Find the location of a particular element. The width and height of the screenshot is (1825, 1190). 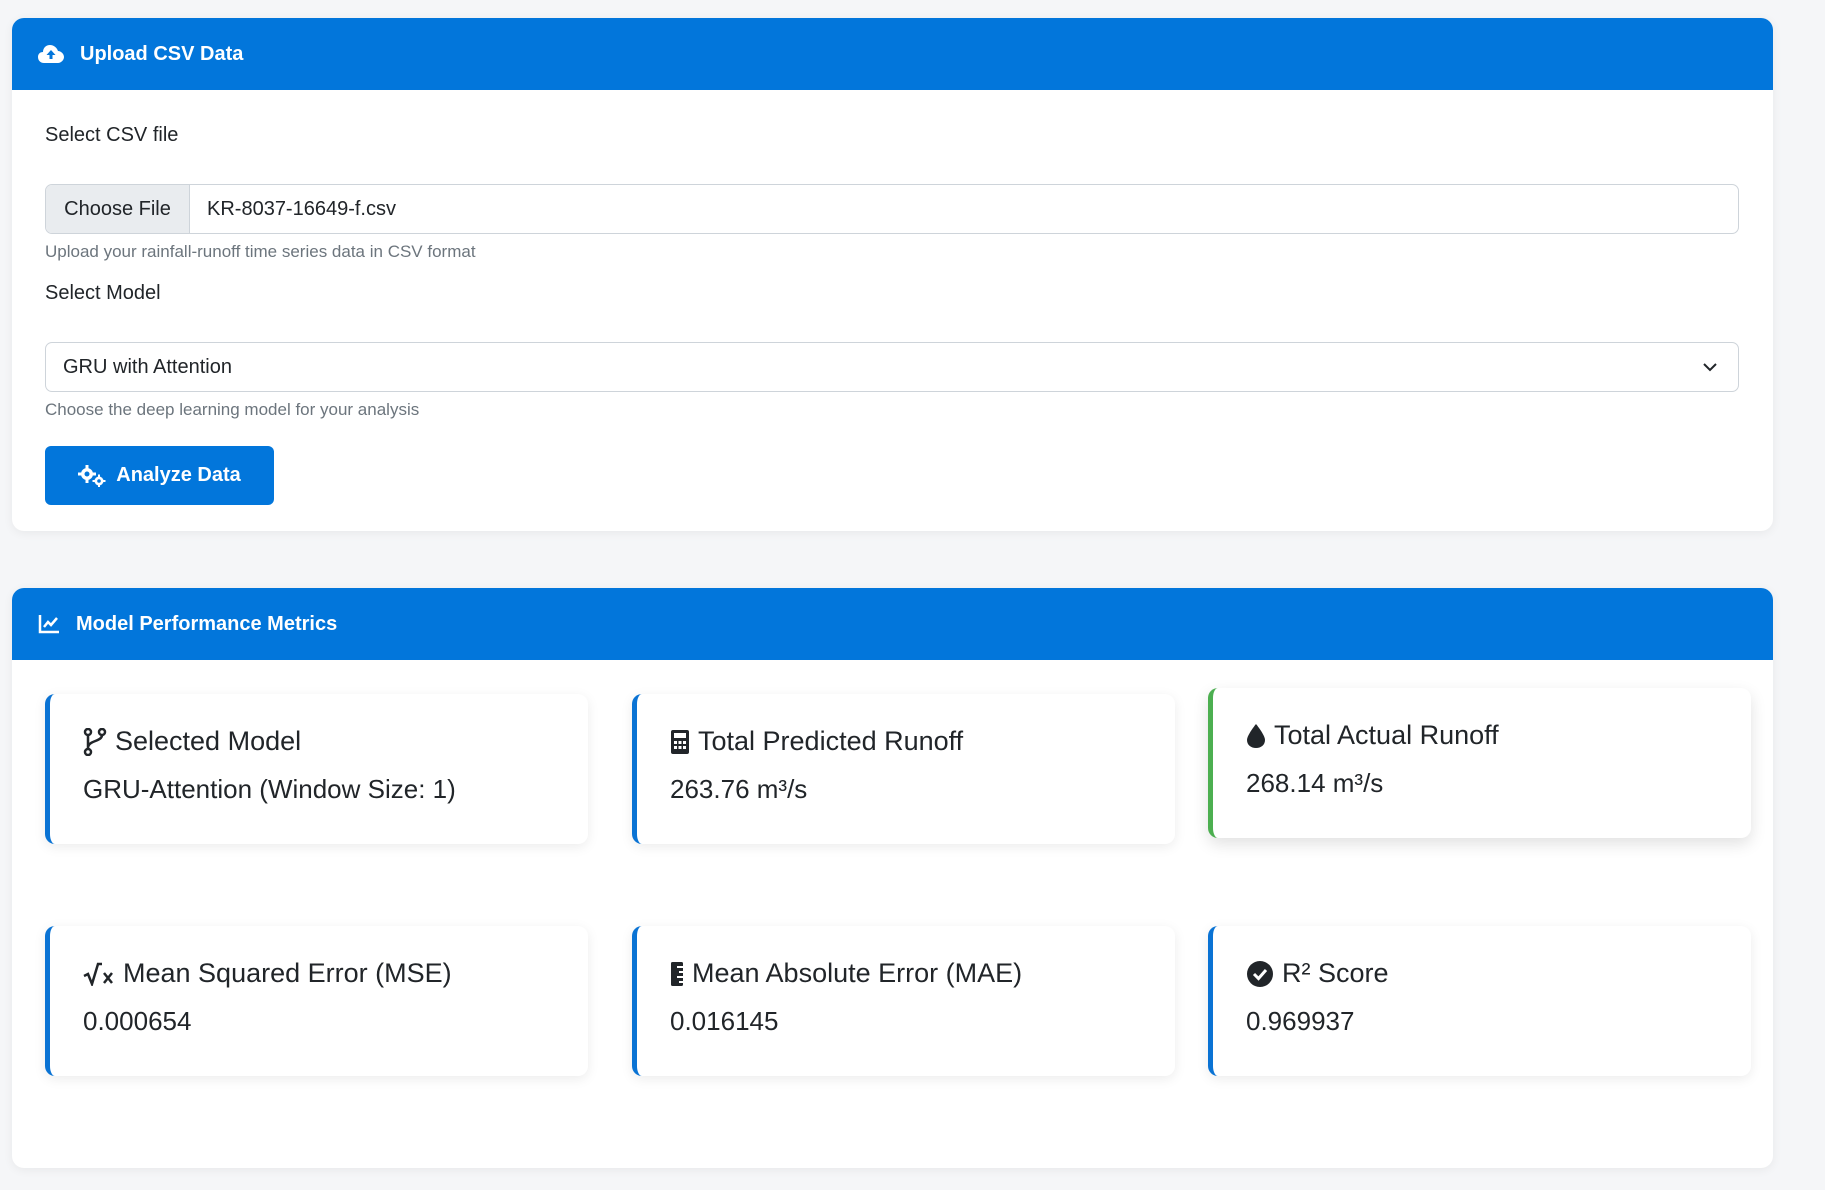

calculator-icon is located at coordinates (680, 741).